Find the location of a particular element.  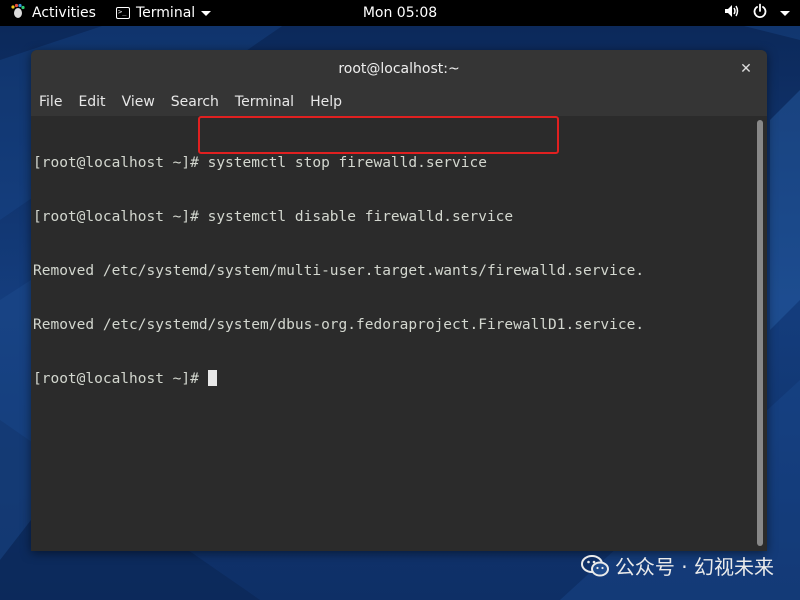

window-title: root@localhost:~ is located at coordinates (399, 69).